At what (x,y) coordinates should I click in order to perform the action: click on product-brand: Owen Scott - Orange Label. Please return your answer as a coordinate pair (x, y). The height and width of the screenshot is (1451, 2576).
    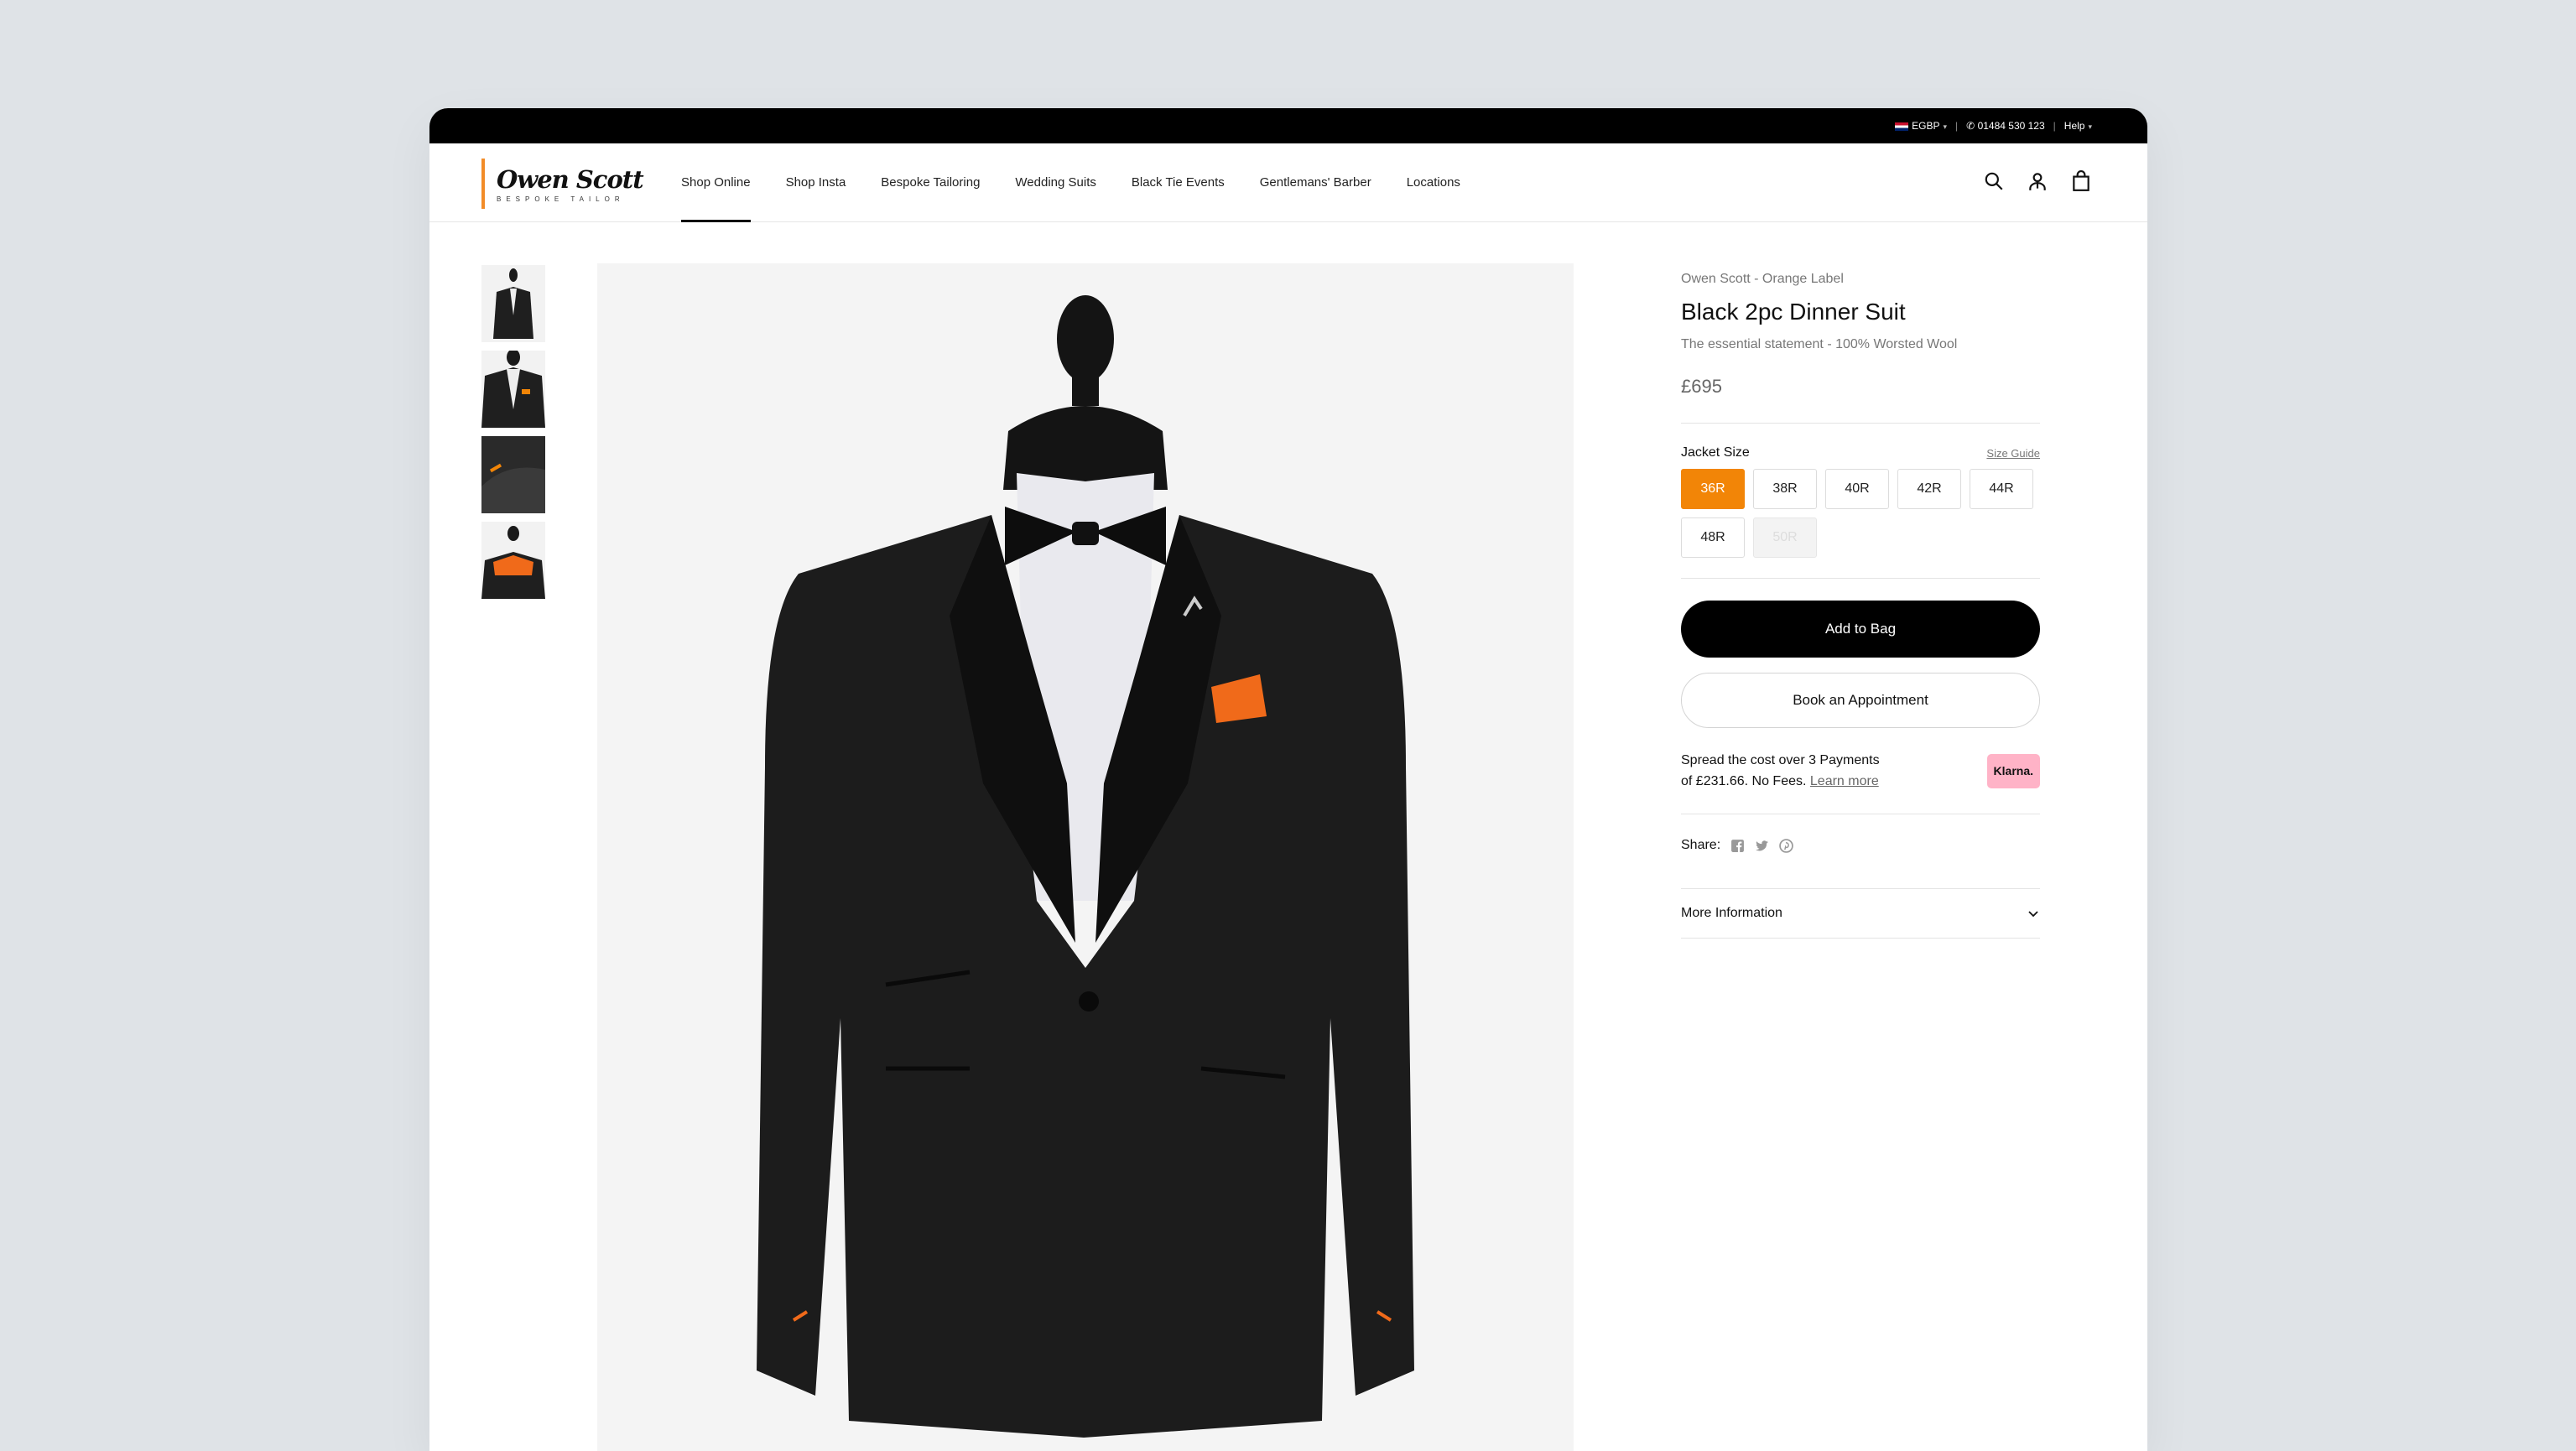
    Looking at the image, I should click on (1860, 279).